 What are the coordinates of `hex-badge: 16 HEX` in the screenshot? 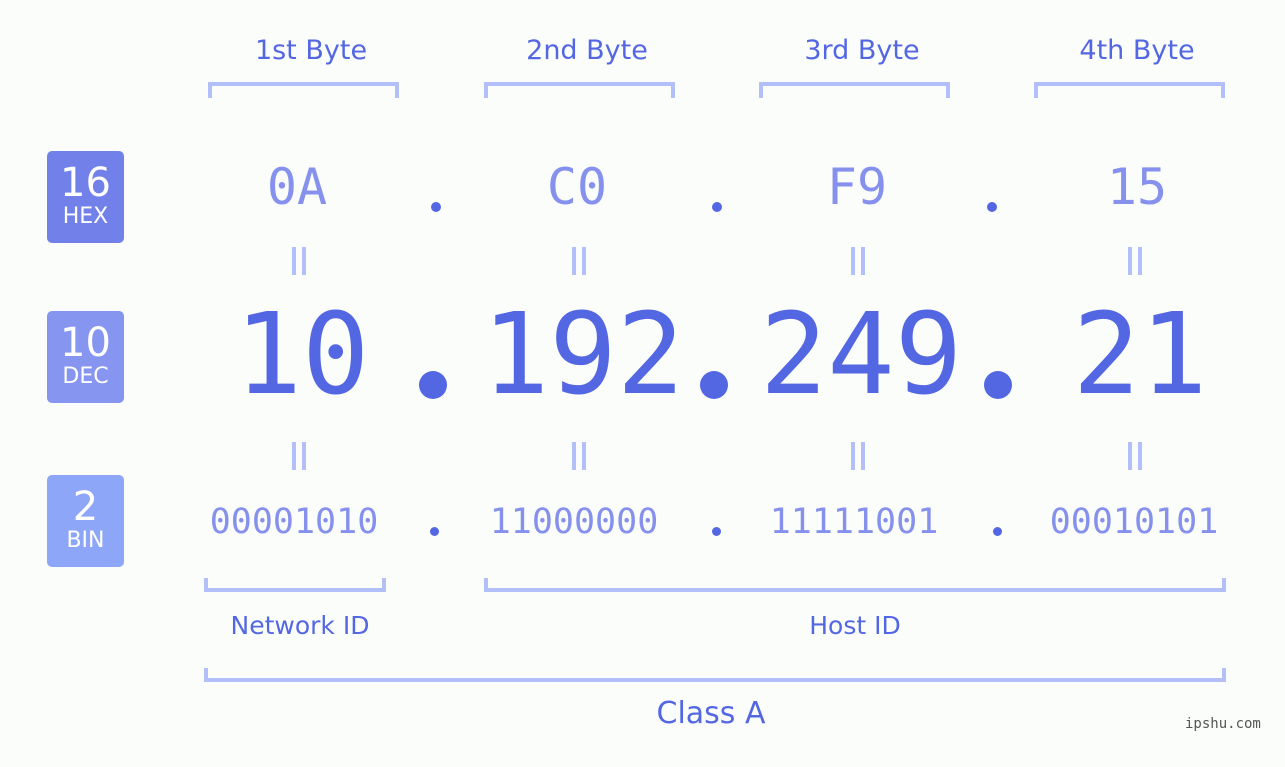 It's located at (85, 197).